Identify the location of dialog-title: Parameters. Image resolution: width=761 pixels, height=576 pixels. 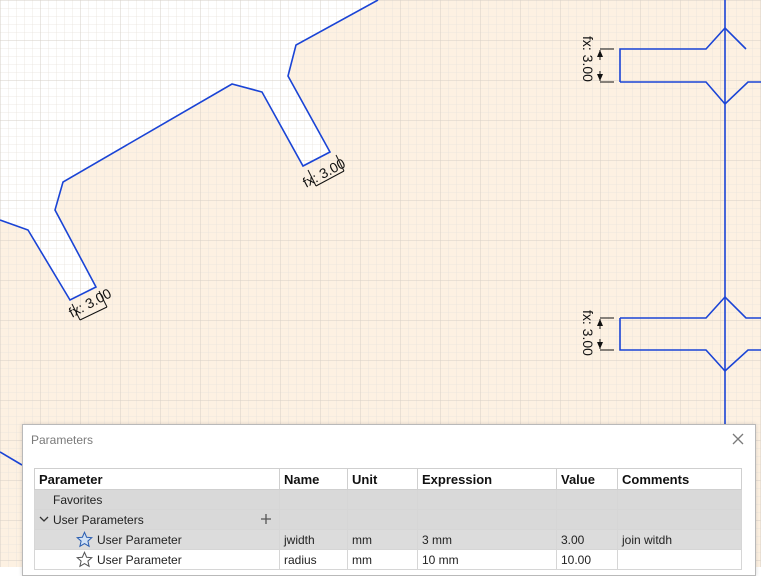
(62, 440).